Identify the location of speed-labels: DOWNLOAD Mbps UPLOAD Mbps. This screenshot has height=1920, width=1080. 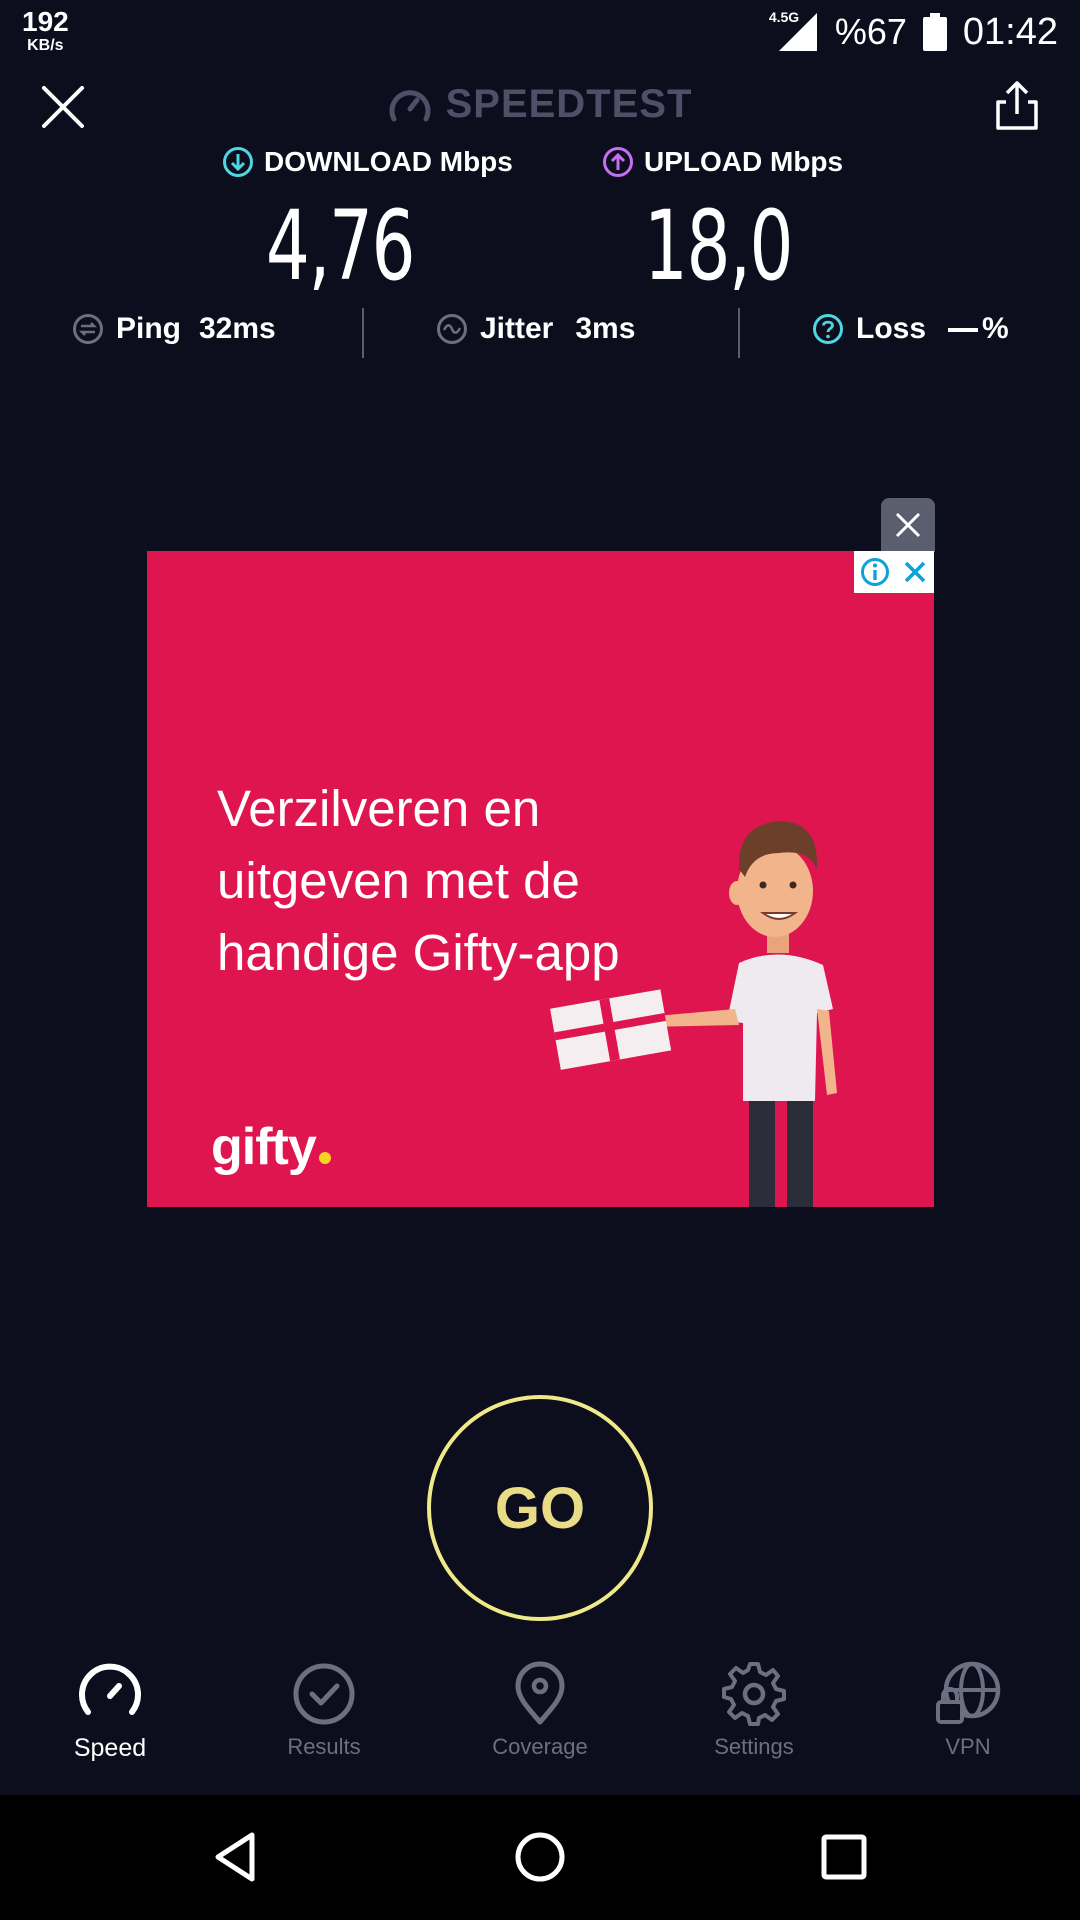
(540, 166).